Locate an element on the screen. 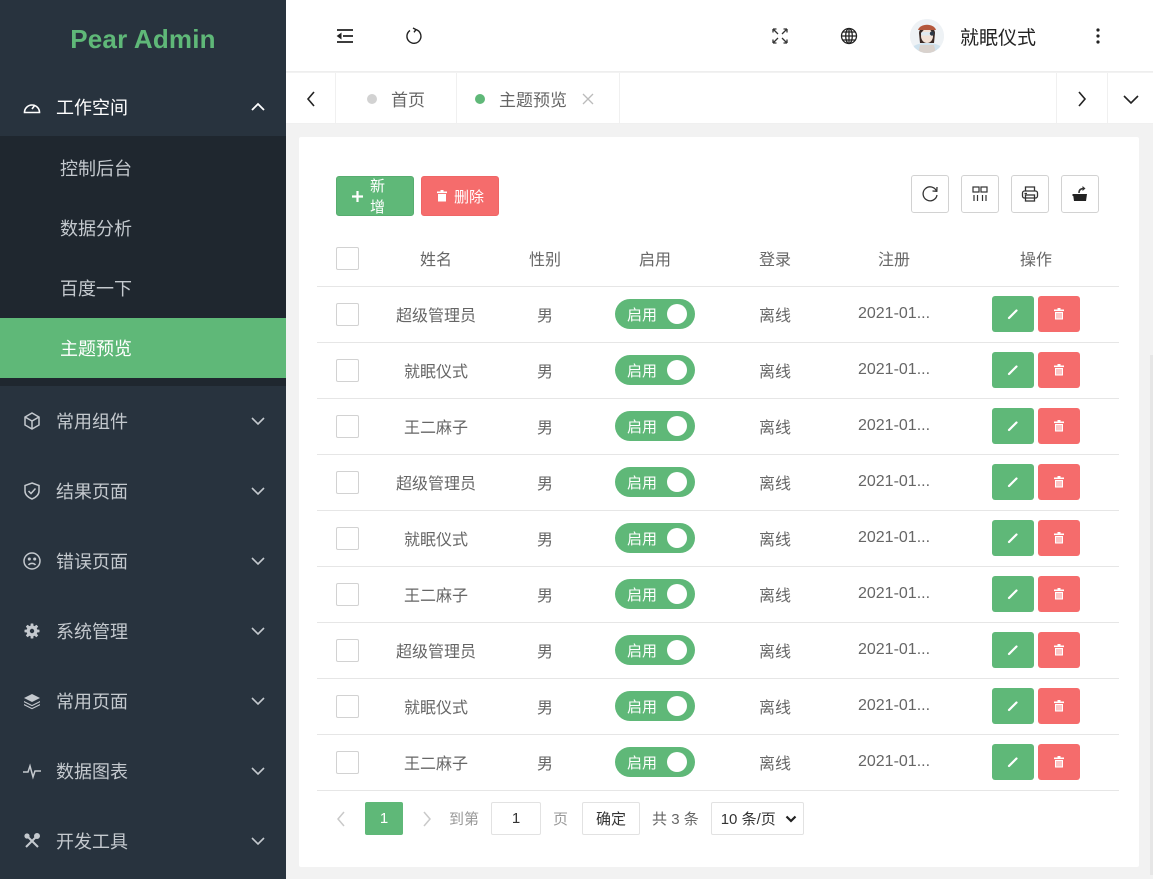  toggle-label: 启用 is located at coordinates (642, 763).